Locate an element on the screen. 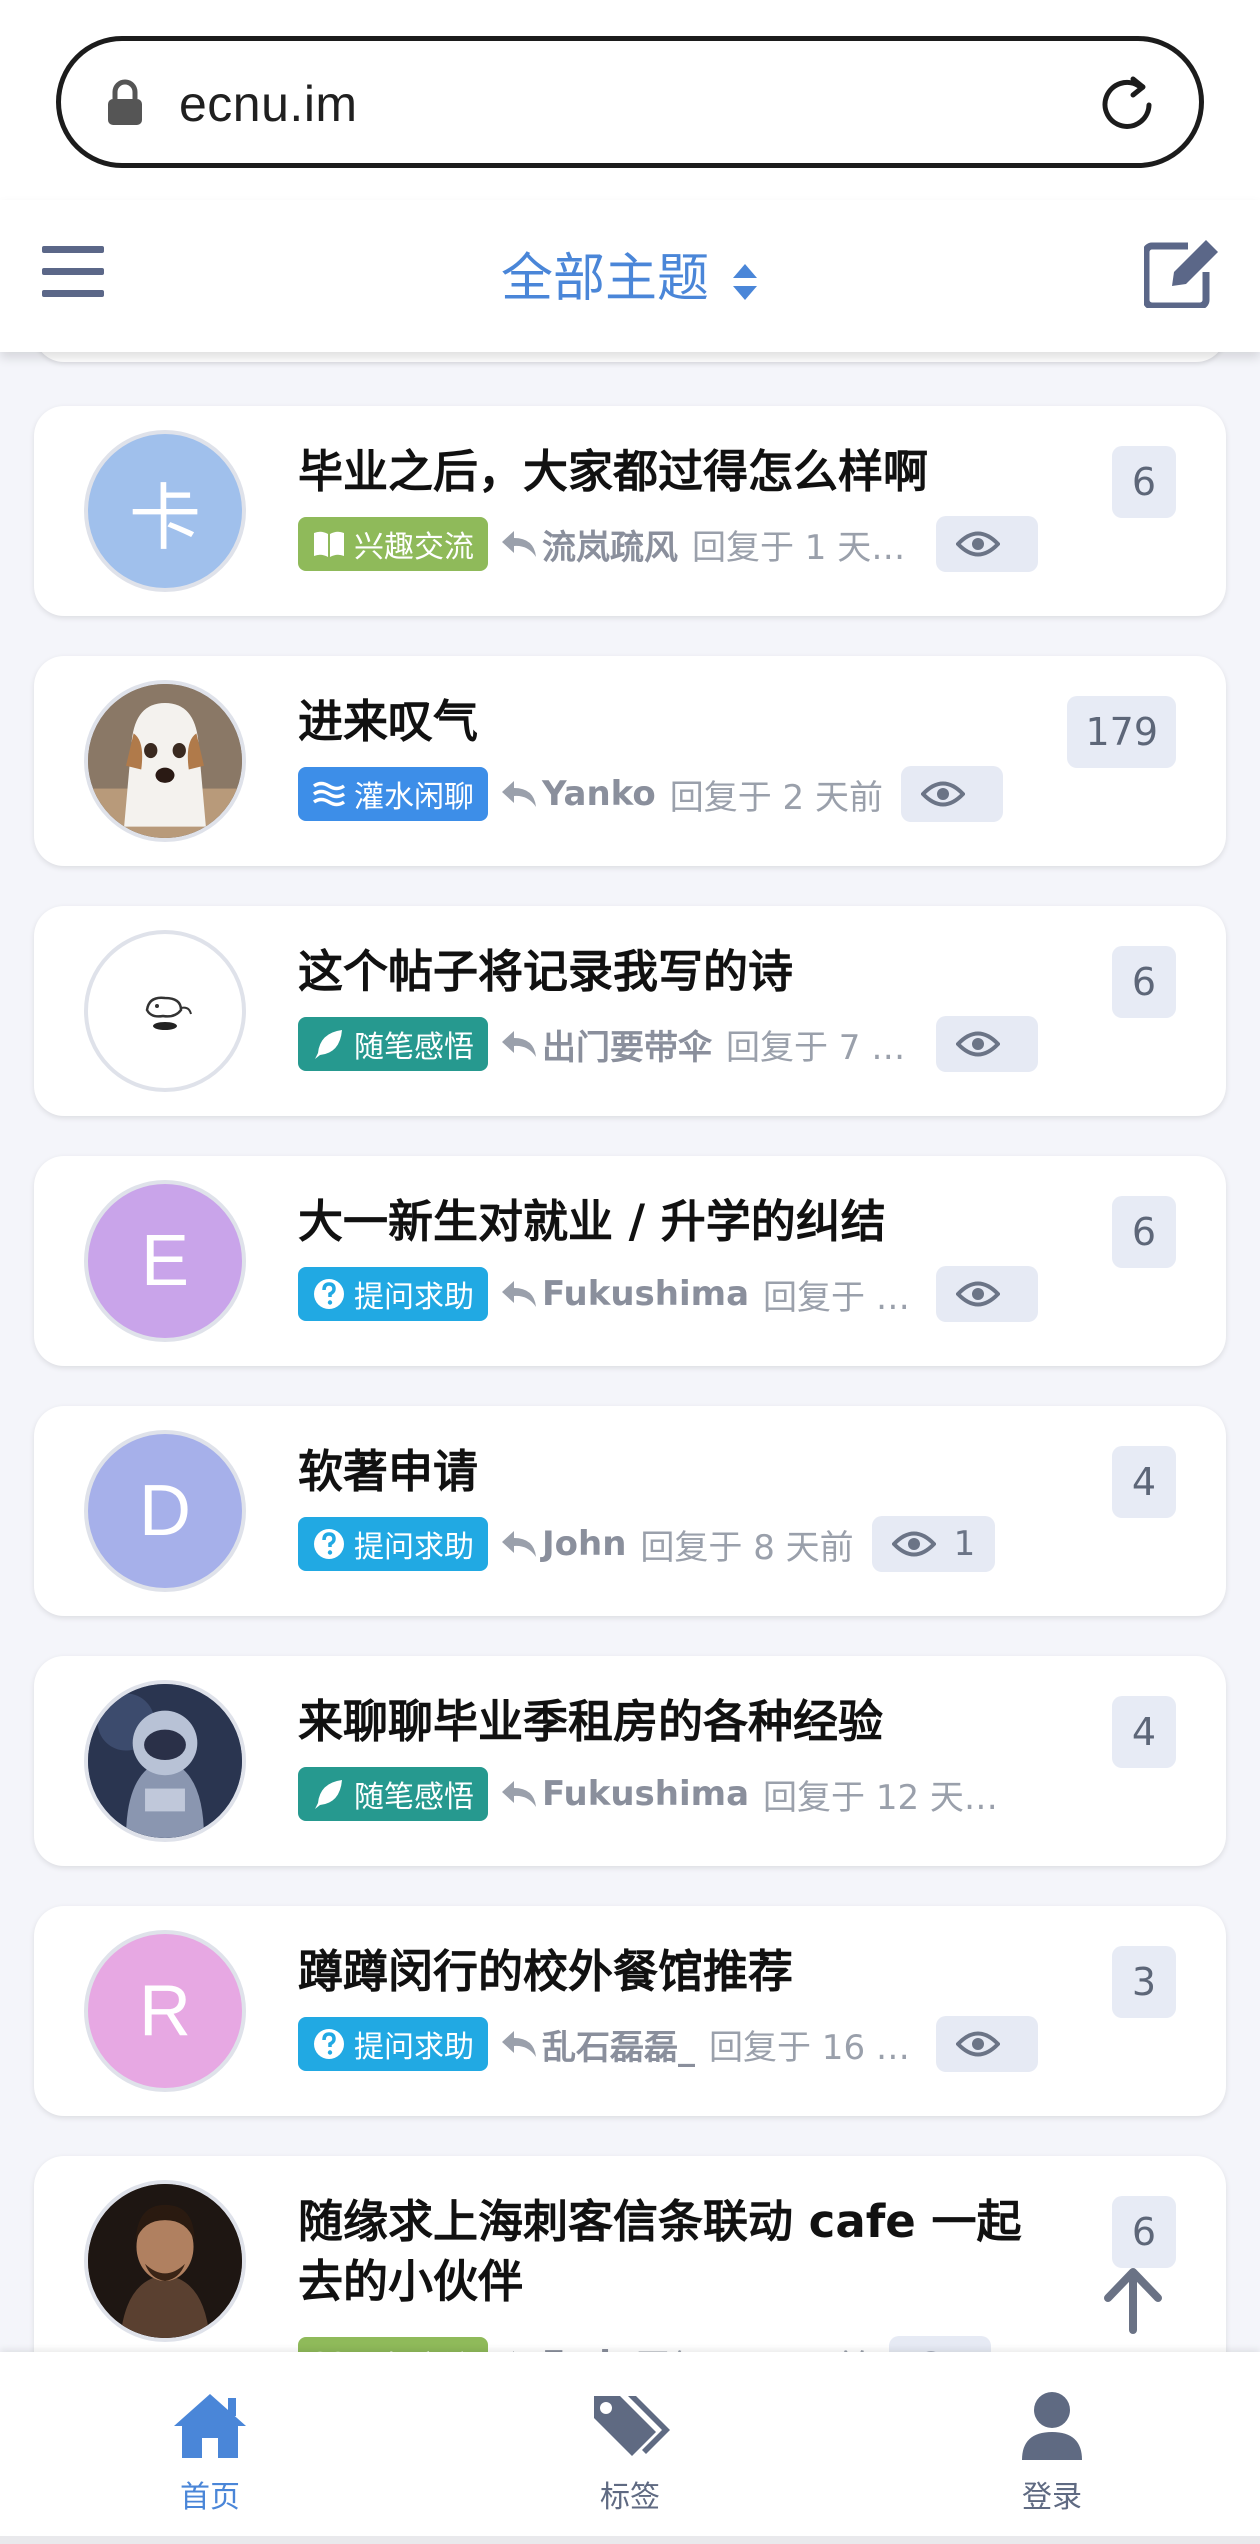 The height and width of the screenshot is (2544, 1260). topic-card: D 软著申请 提问求助 John 回复于 8 天前 1 4 is located at coordinates (630, 1511).